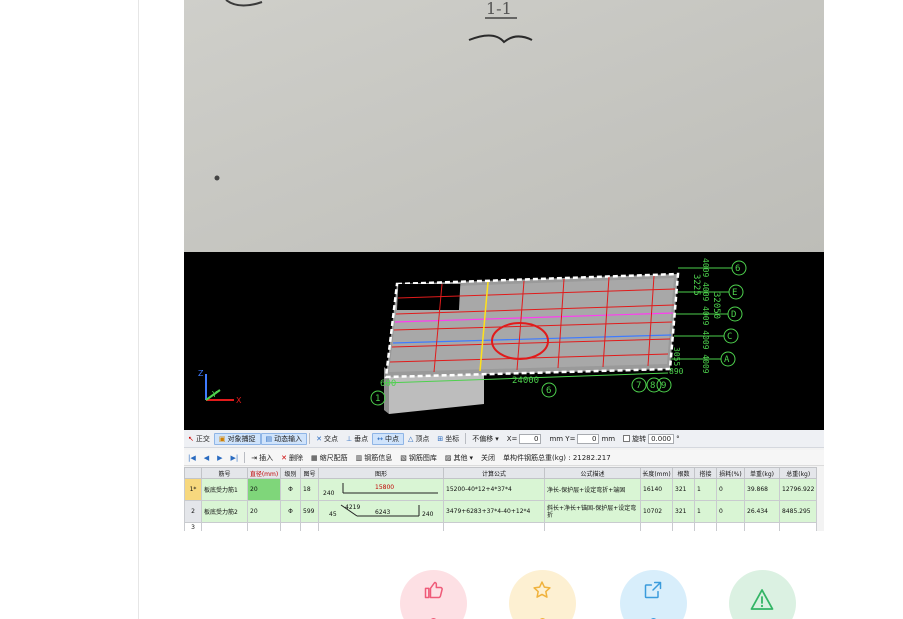 The image size is (903, 619). Describe the element at coordinates (542, 594) in the screenshot. I see `favorite-button: 0` at that location.